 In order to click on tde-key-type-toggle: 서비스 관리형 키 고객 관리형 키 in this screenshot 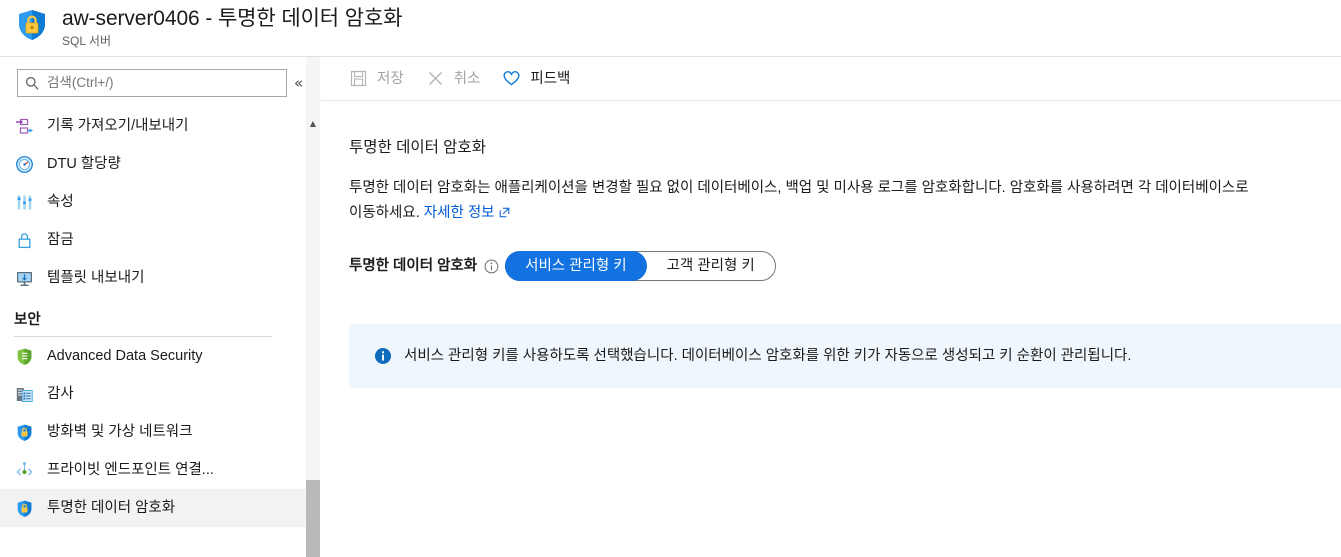, I will do `click(640, 266)`.